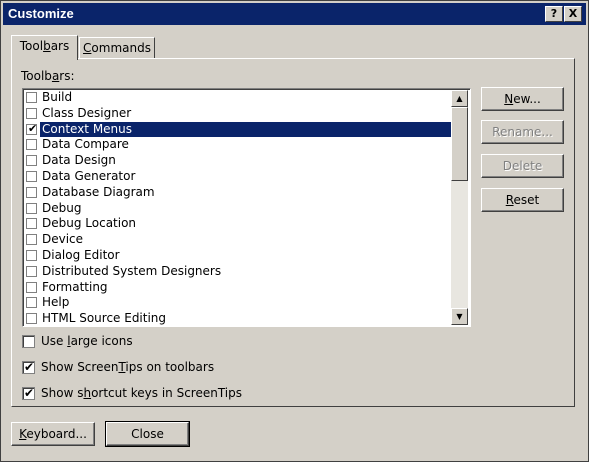 The width and height of the screenshot is (589, 462). What do you see at coordinates (237, 224) in the screenshot?
I see `toolbar-list-item: Debug Location` at bounding box center [237, 224].